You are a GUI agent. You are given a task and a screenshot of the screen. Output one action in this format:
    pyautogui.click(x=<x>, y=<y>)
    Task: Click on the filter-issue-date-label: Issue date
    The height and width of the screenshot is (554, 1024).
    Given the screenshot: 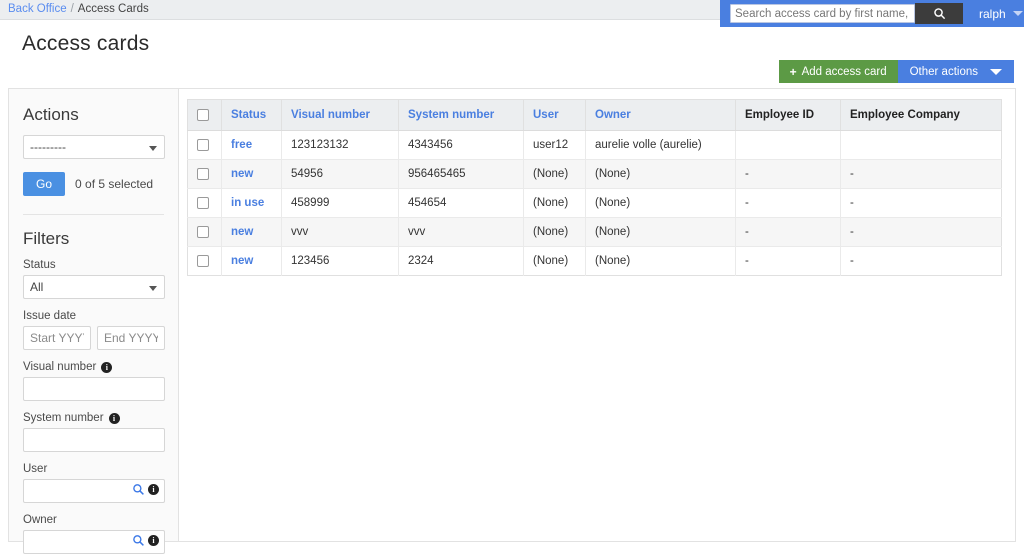 What is the action you would take?
    pyautogui.click(x=50, y=316)
    